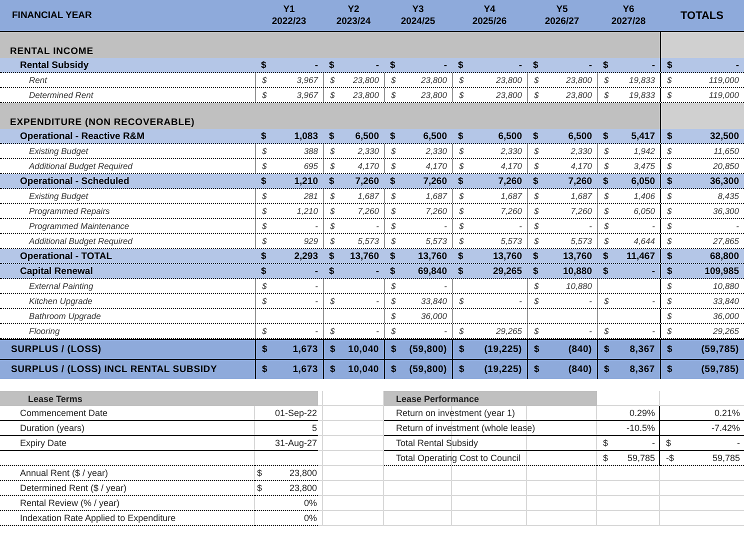 Image resolution: width=744 pixels, height=536 pixels. What do you see at coordinates (726, 301) in the screenshot?
I see `cell-value: 33,840` at bounding box center [726, 301].